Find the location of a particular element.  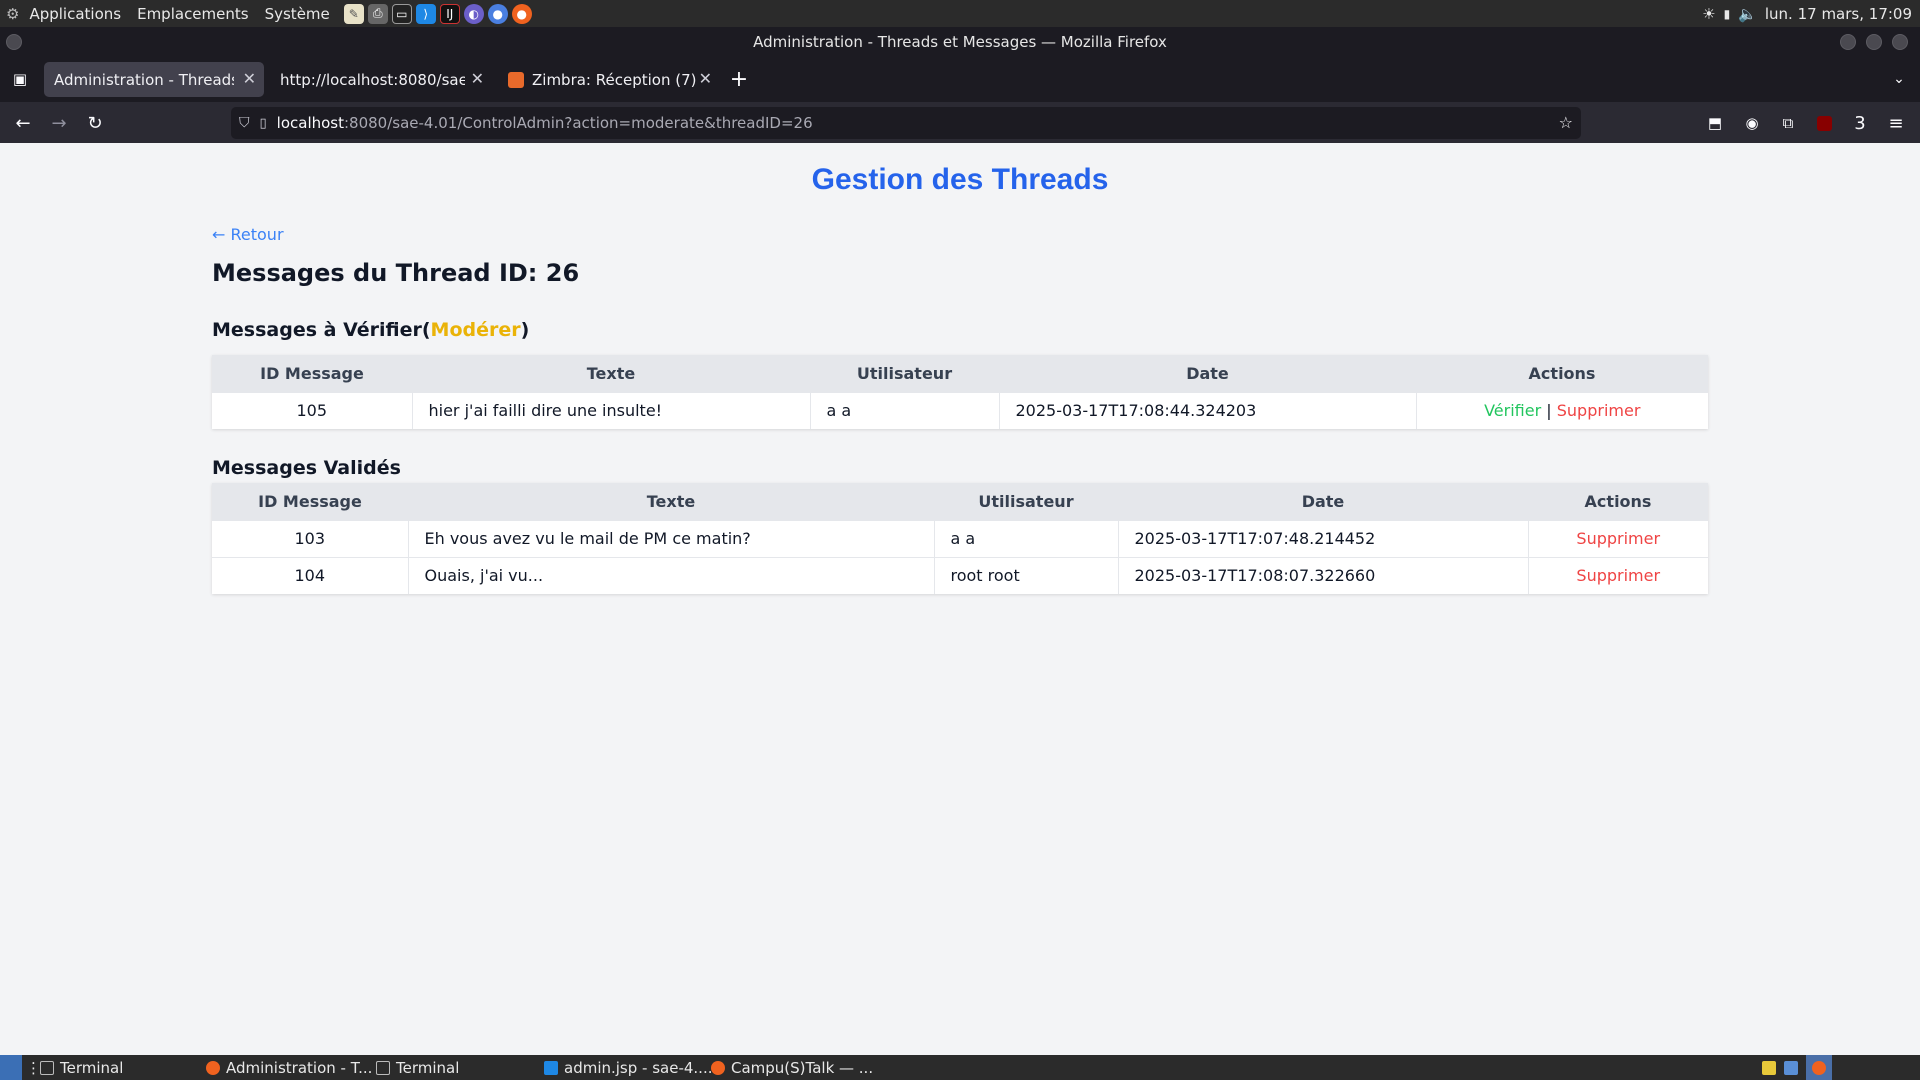

gnome-foot-icon: ⚙ is located at coordinates (10, 14).